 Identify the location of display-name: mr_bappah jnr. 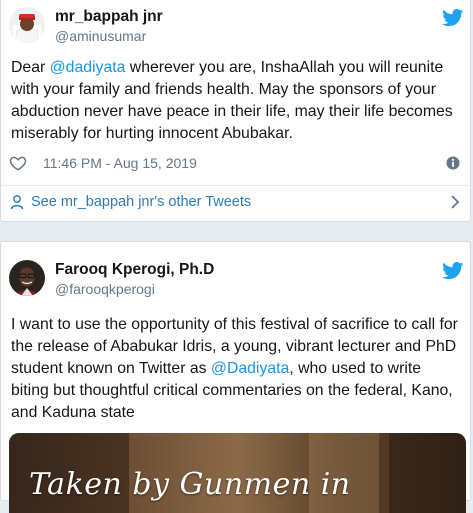
(109, 17).